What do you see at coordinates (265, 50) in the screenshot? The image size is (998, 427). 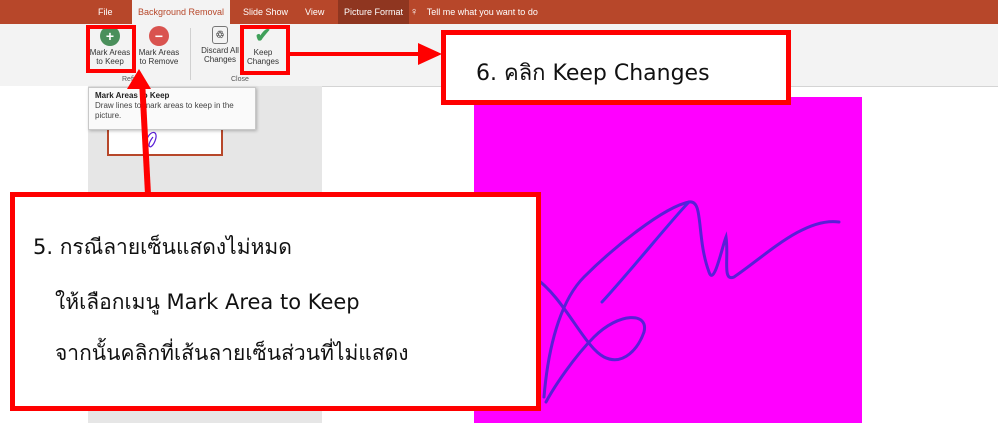 I see `highlight-keep-changes` at bounding box center [265, 50].